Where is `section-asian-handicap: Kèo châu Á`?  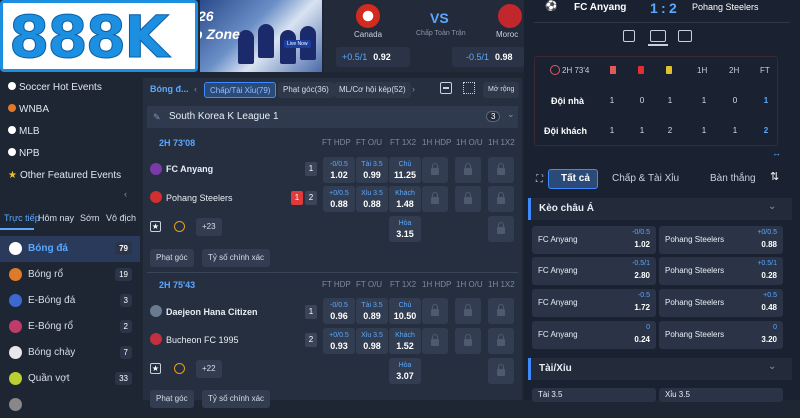 section-asian-handicap: Kèo châu Á is located at coordinates (660, 209).